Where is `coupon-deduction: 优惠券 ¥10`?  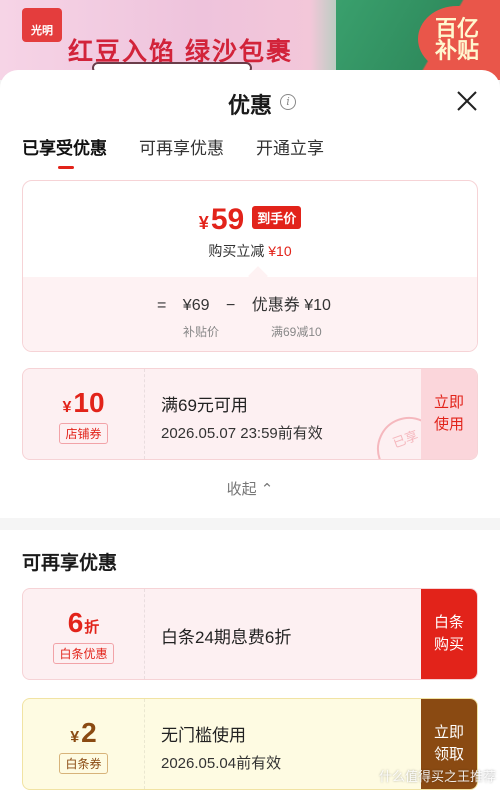 coupon-deduction: 优惠券 ¥10 is located at coordinates (291, 305).